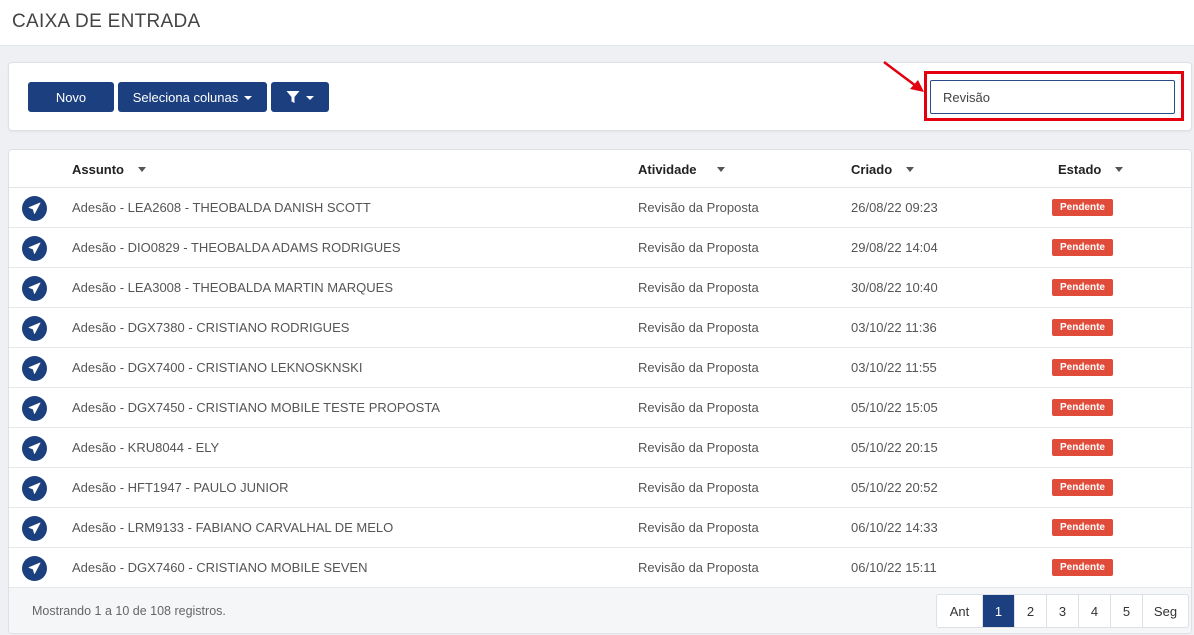 The height and width of the screenshot is (635, 1194). What do you see at coordinates (185, 97) in the screenshot?
I see `select-columns-label: Seleciona colunas` at bounding box center [185, 97].